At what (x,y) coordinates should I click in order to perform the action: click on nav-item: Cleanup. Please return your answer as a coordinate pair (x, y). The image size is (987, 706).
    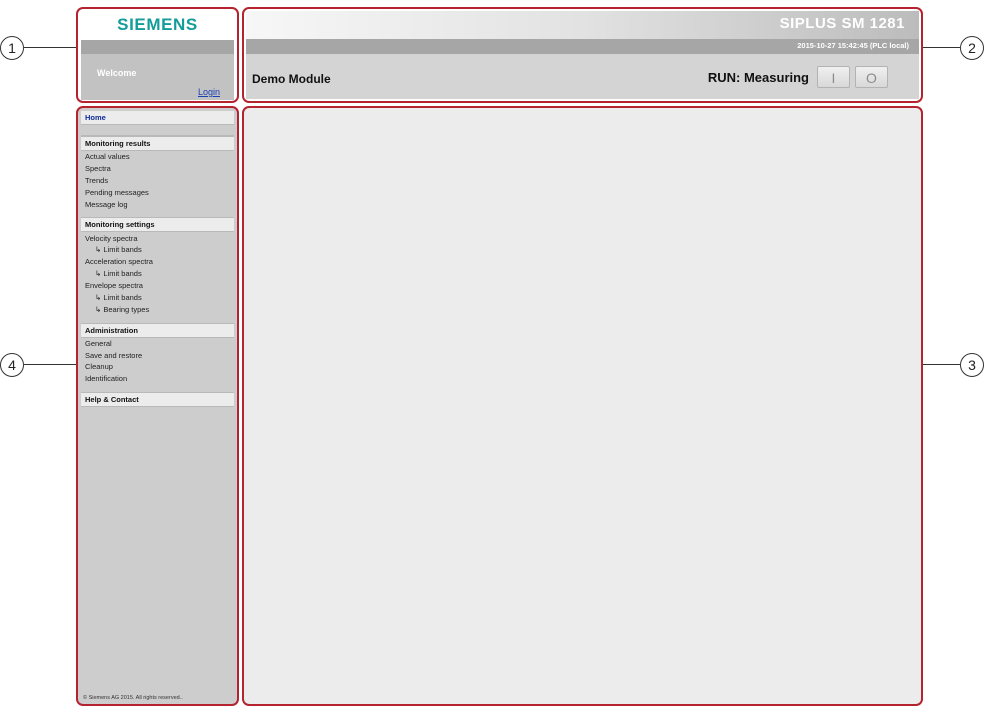
    Looking at the image, I should click on (157, 367).